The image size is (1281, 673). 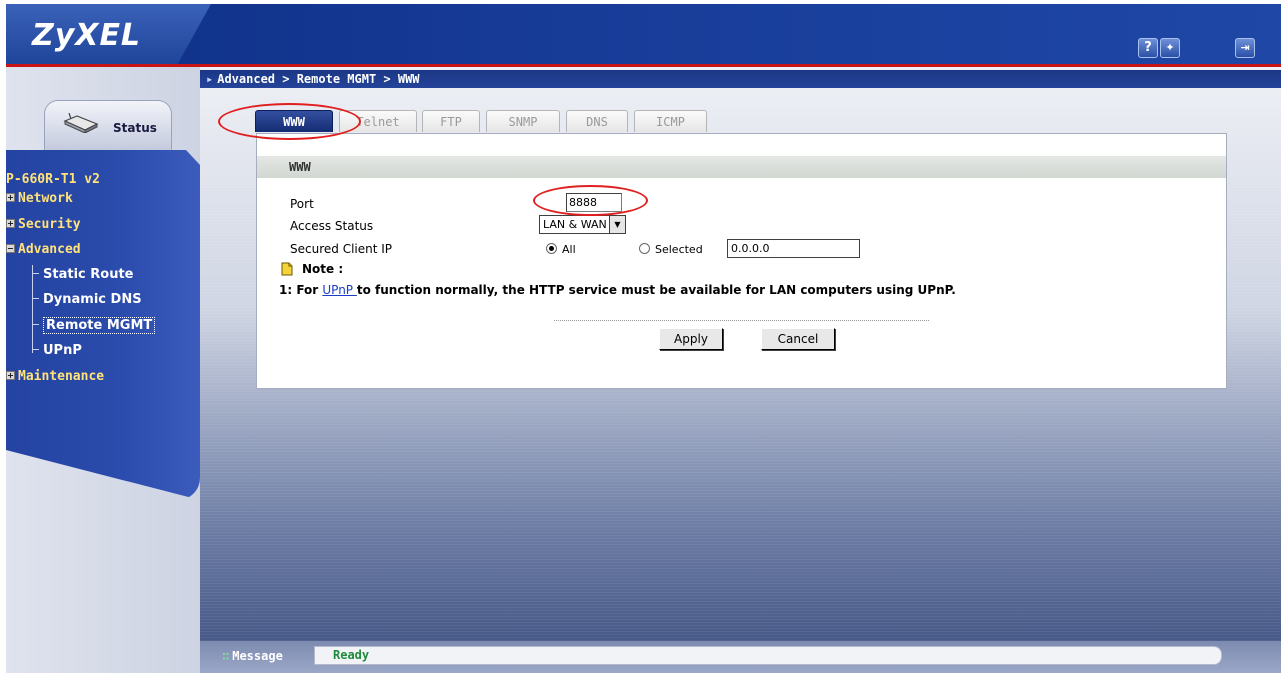 What do you see at coordinates (57, 350) in the screenshot?
I see `sidebar-item-upnp: UPnP` at bounding box center [57, 350].